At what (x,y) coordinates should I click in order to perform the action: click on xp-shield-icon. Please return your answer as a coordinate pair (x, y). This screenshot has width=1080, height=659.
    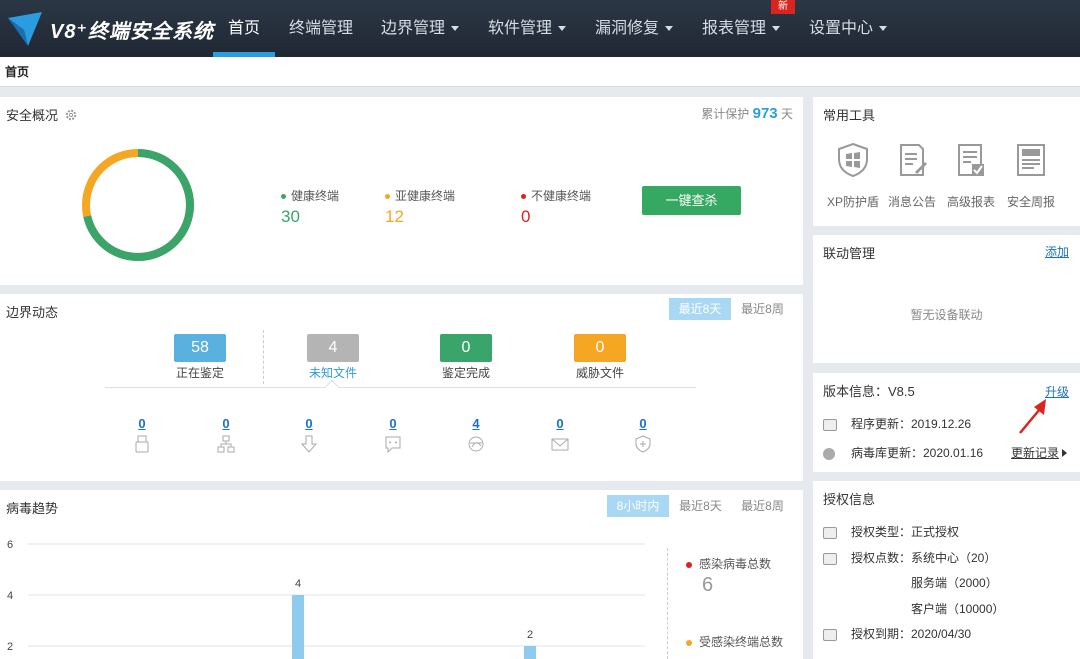
    Looking at the image, I should click on (853, 160).